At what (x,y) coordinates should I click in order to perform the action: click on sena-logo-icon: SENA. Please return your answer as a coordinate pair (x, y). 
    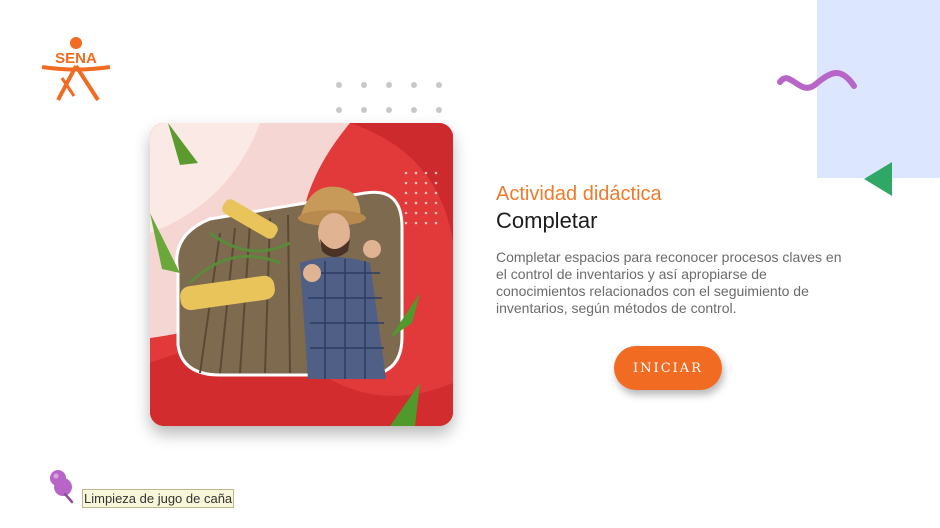
    Looking at the image, I should click on (76, 69).